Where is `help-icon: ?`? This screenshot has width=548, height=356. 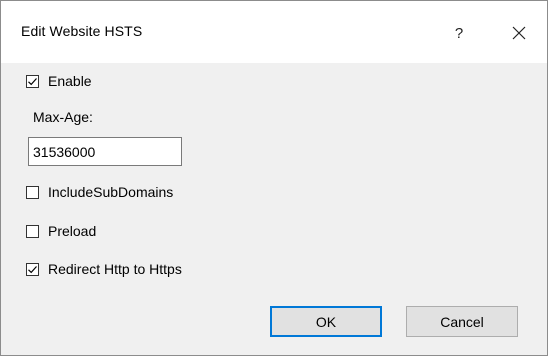
help-icon: ? is located at coordinates (459, 33).